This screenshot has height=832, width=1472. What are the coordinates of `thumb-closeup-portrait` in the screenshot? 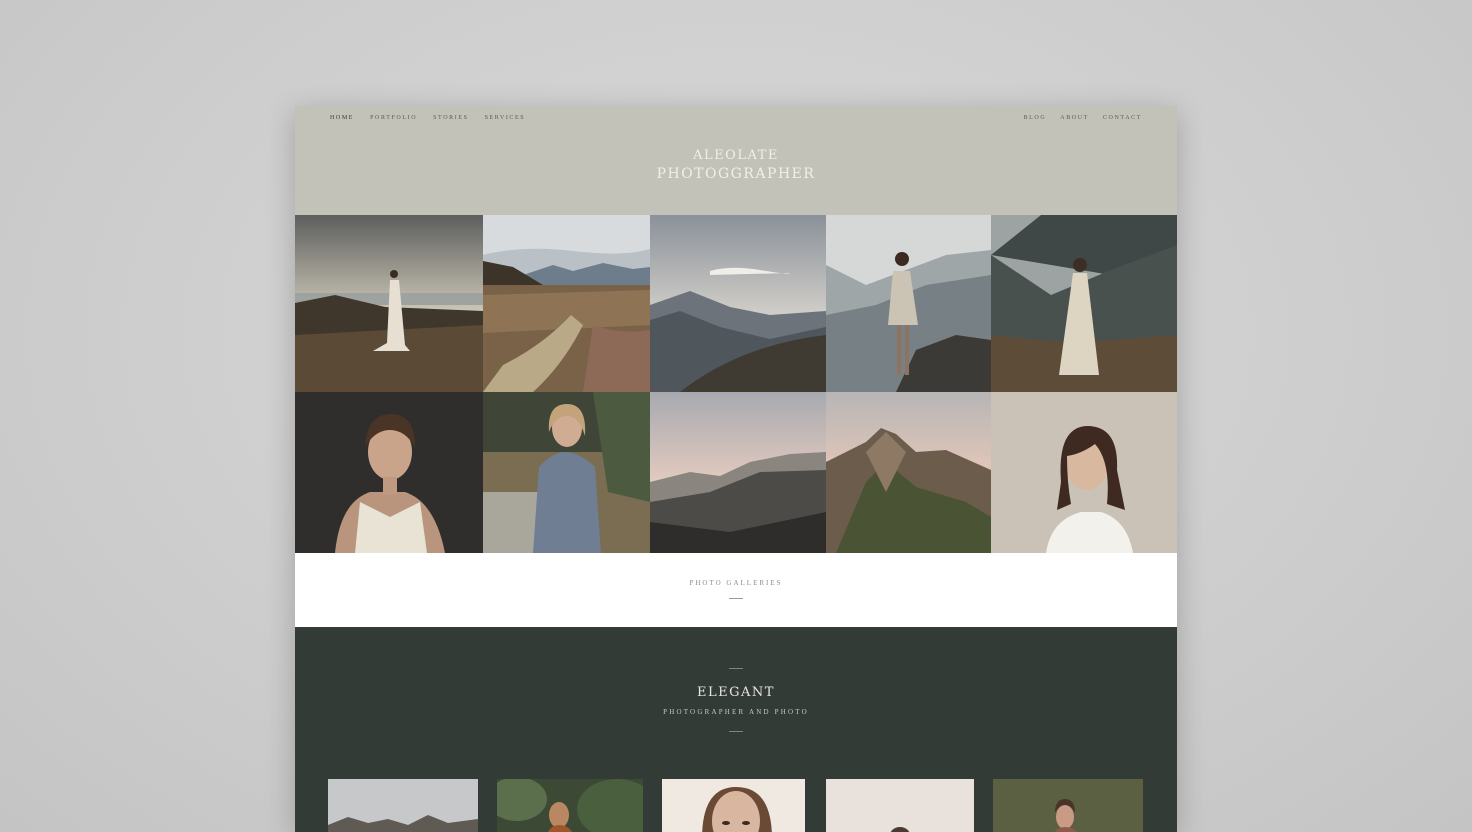 It's located at (733, 805).